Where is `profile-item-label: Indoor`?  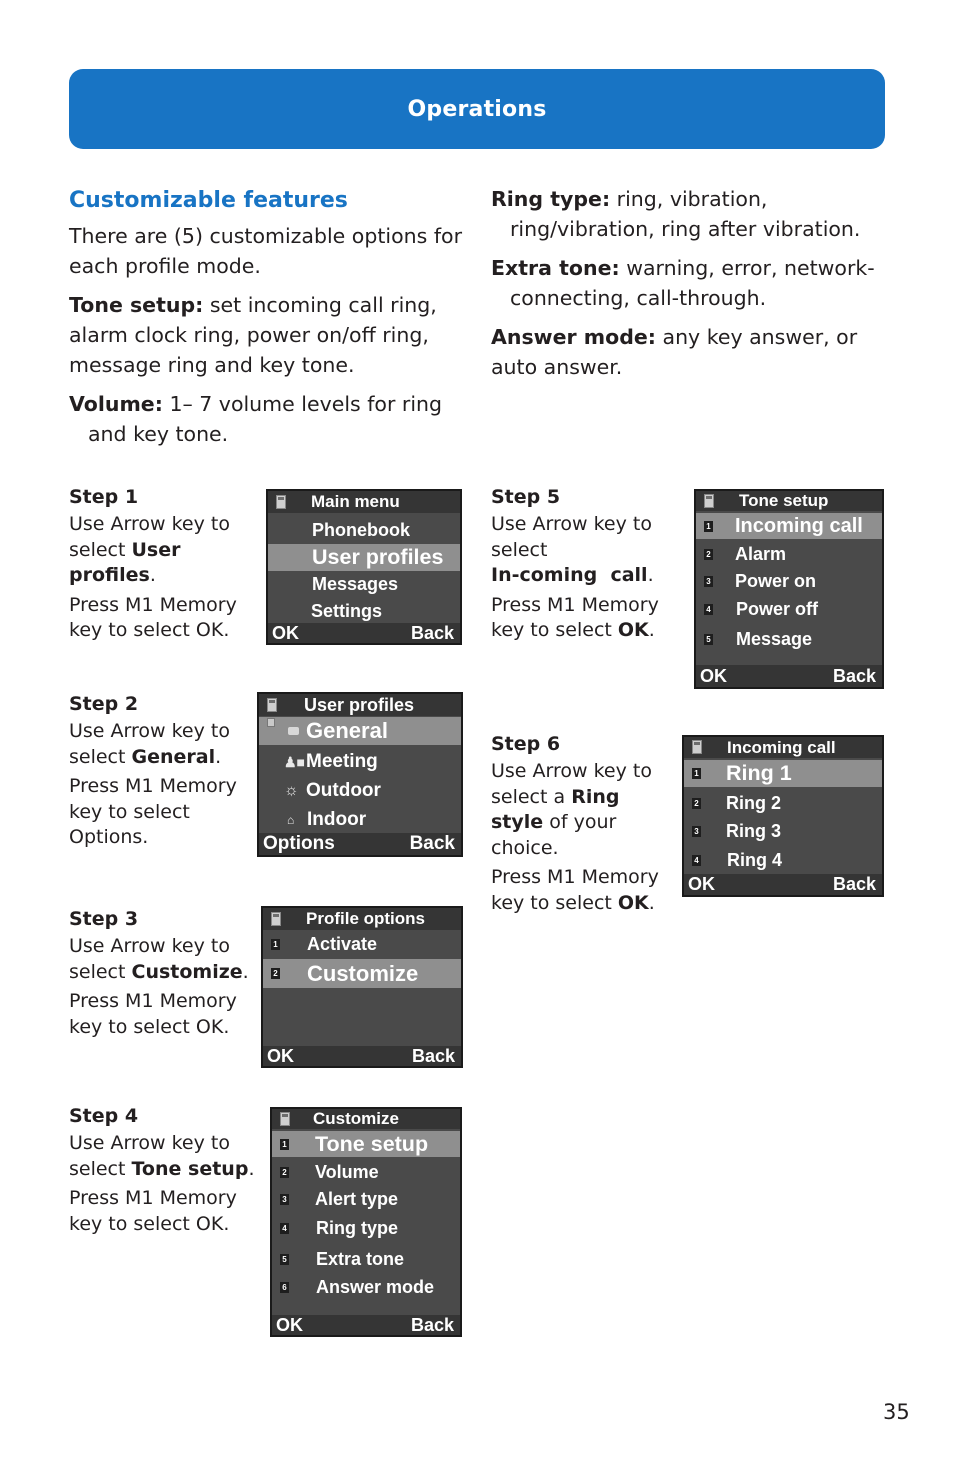
profile-item-label: Indoor is located at coordinates (337, 819).